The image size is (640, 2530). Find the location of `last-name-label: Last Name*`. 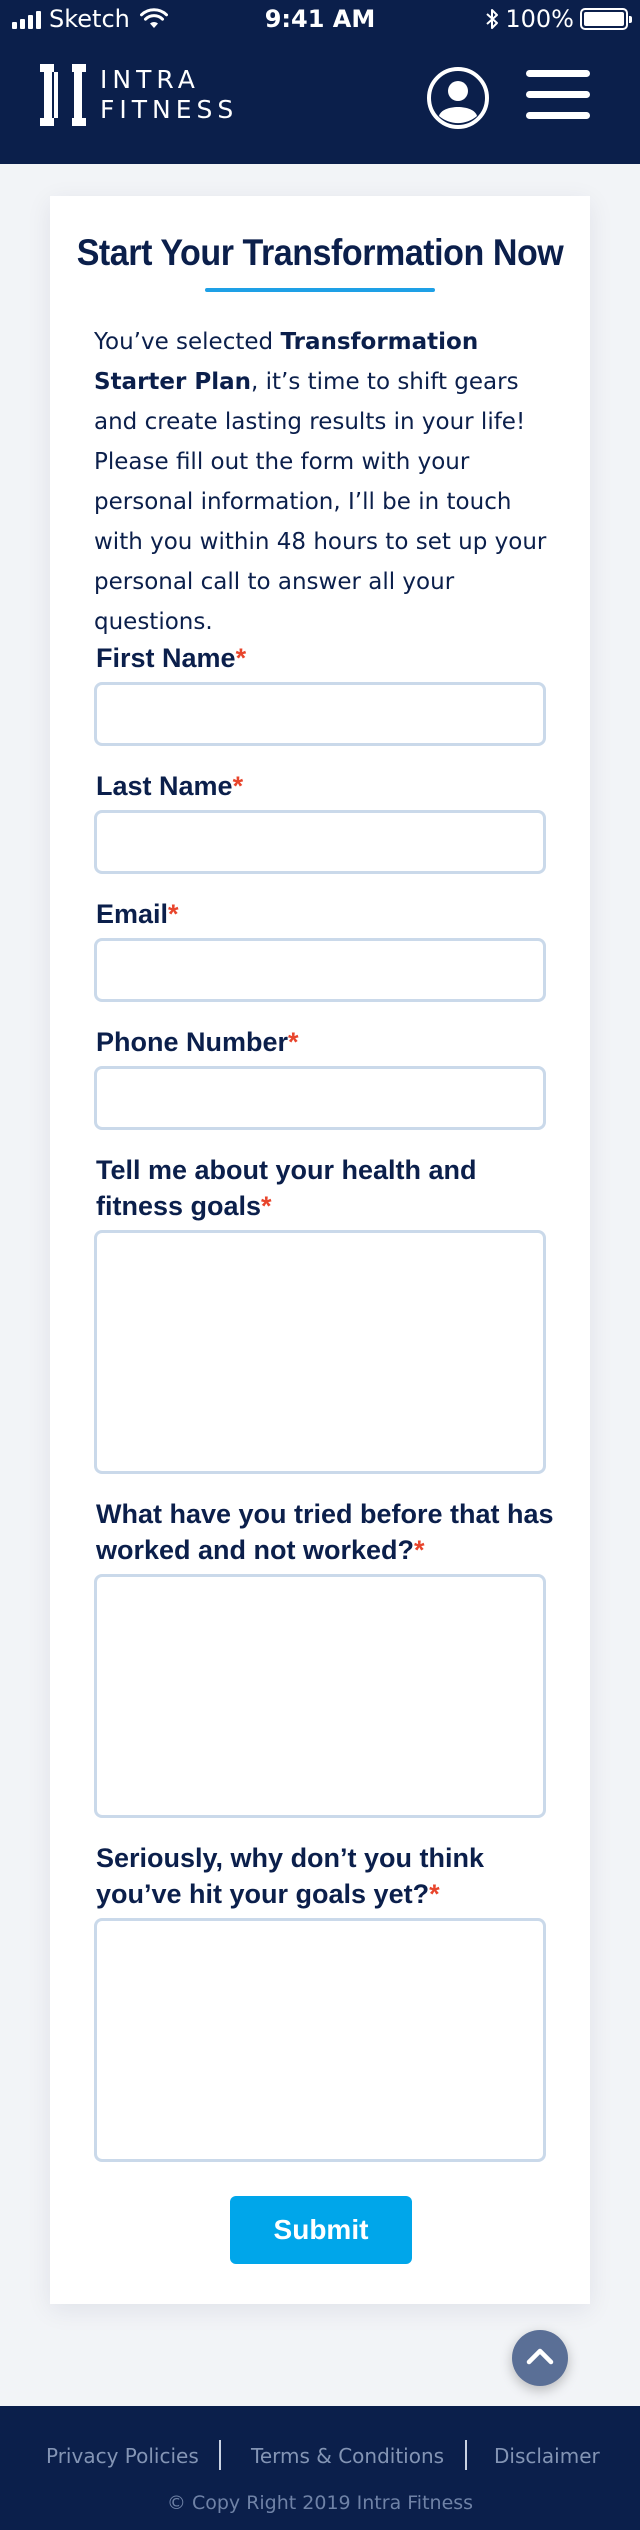

last-name-label: Last Name* is located at coordinates (170, 786).